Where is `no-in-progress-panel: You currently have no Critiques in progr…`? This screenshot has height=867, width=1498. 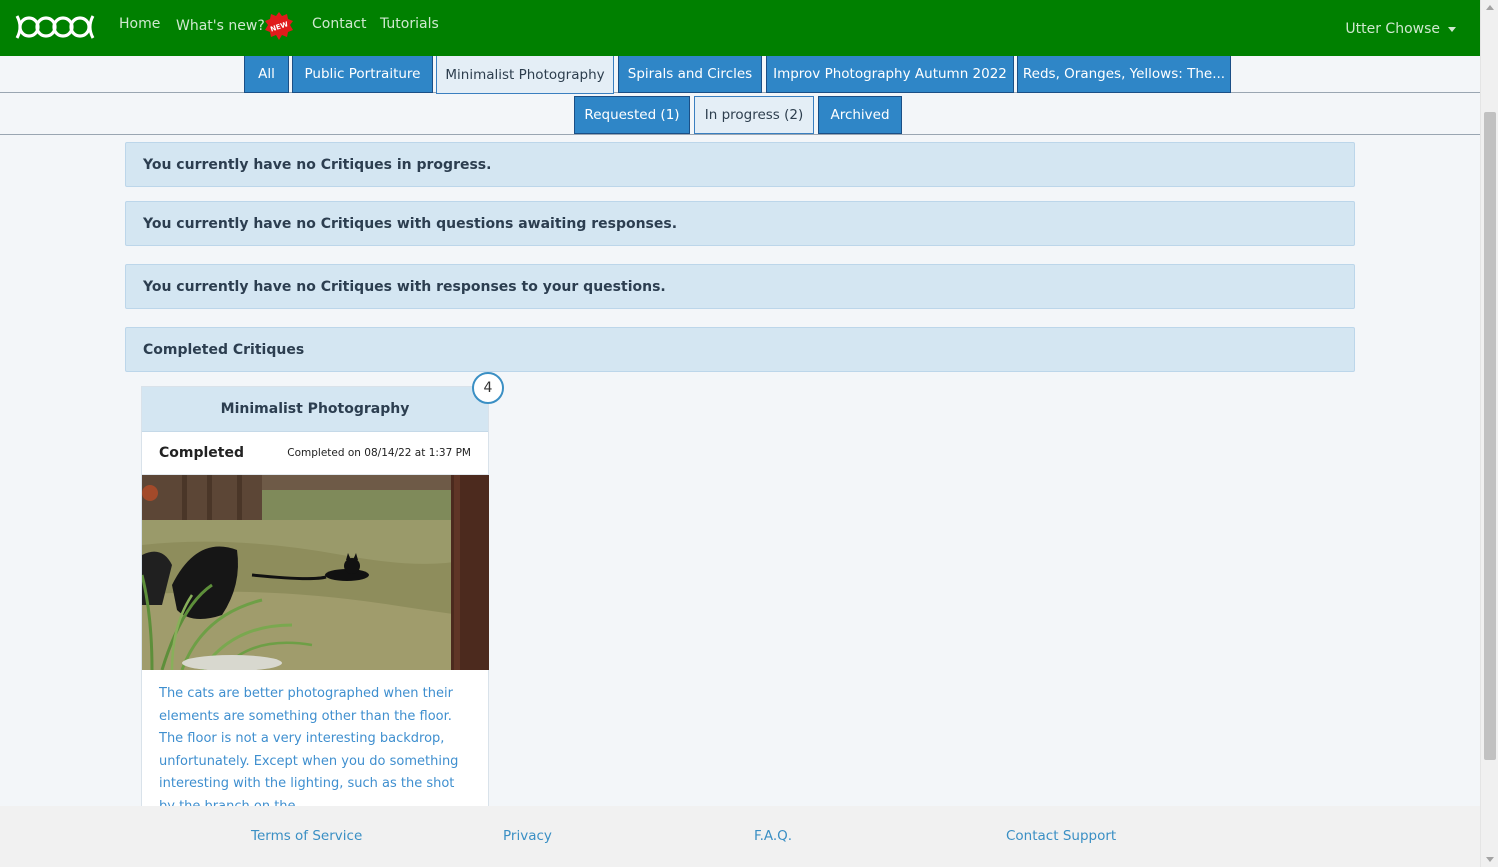
no-in-progress-panel: You currently have no Critiques in progr… is located at coordinates (740, 164).